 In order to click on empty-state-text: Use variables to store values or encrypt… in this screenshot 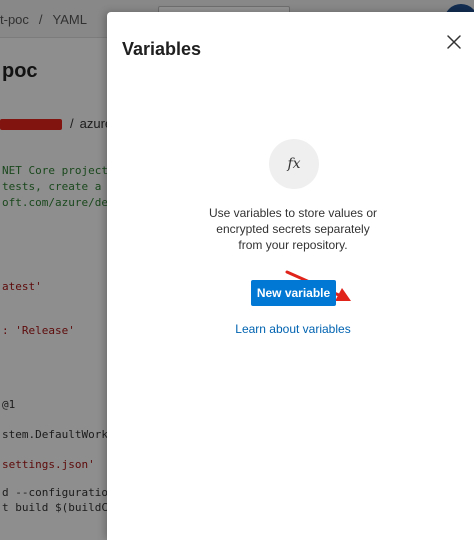, I will do `click(293, 229)`.